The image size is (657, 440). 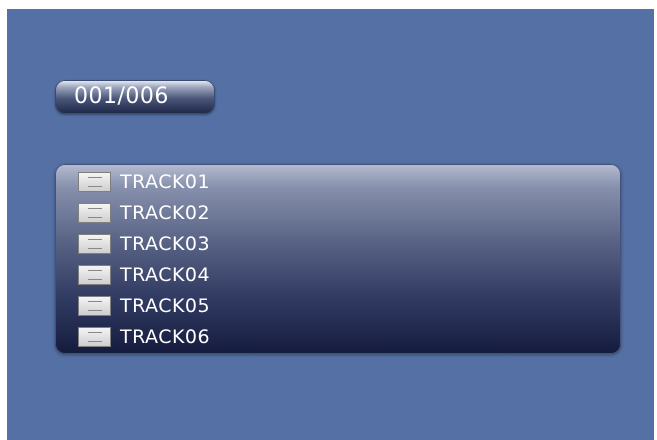 I want to click on list-item: TRACK05, so click(x=144, y=306).